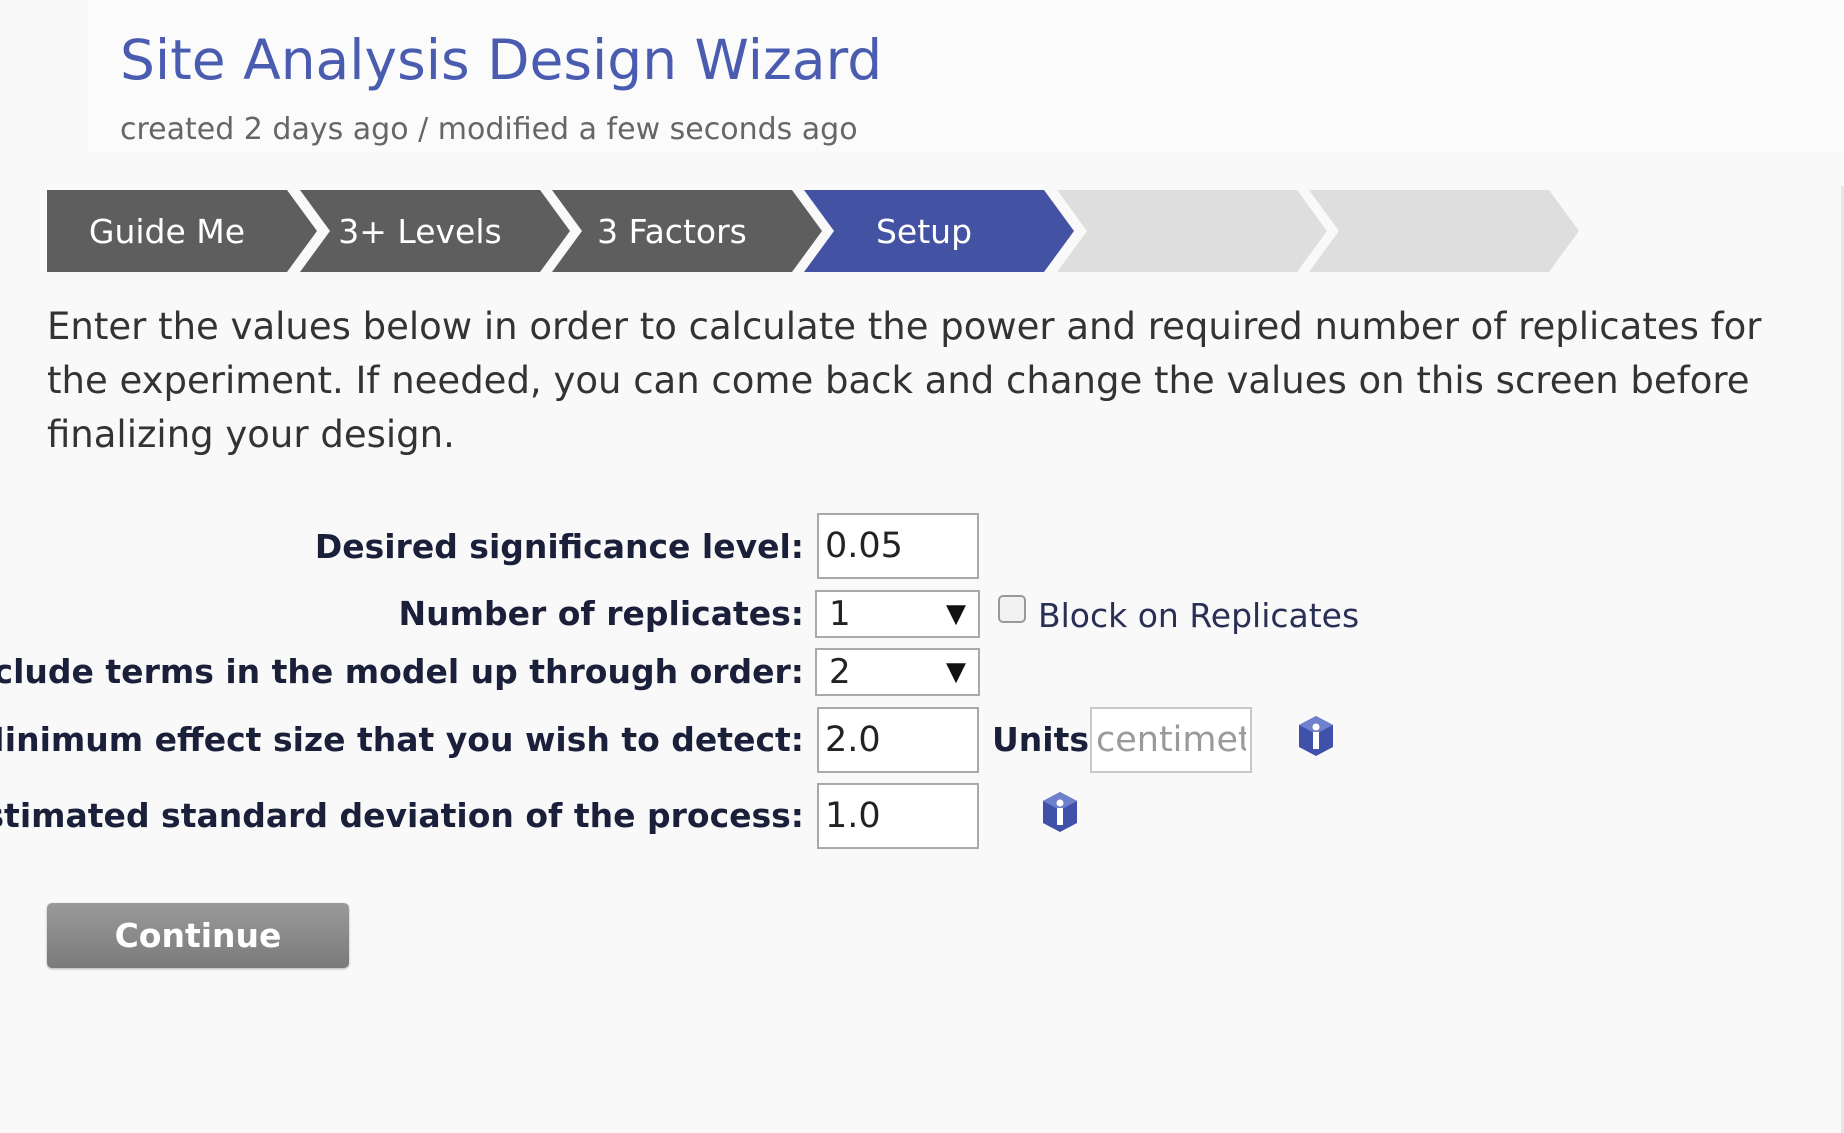 The width and height of the screenshot is (1844, 1133). Describe the element at coordinates (840, 614) in the screenshot. I see `replicates-value: 1` at that location.